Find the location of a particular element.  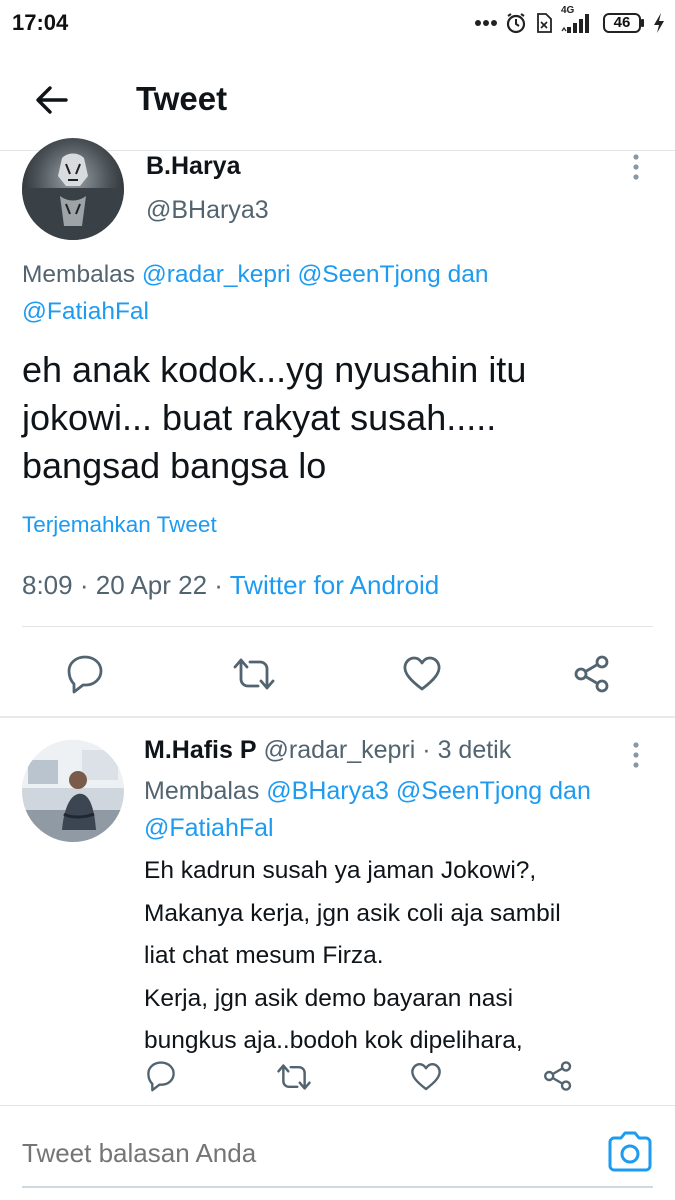

charging-icon is located at coordinates (659, 23).